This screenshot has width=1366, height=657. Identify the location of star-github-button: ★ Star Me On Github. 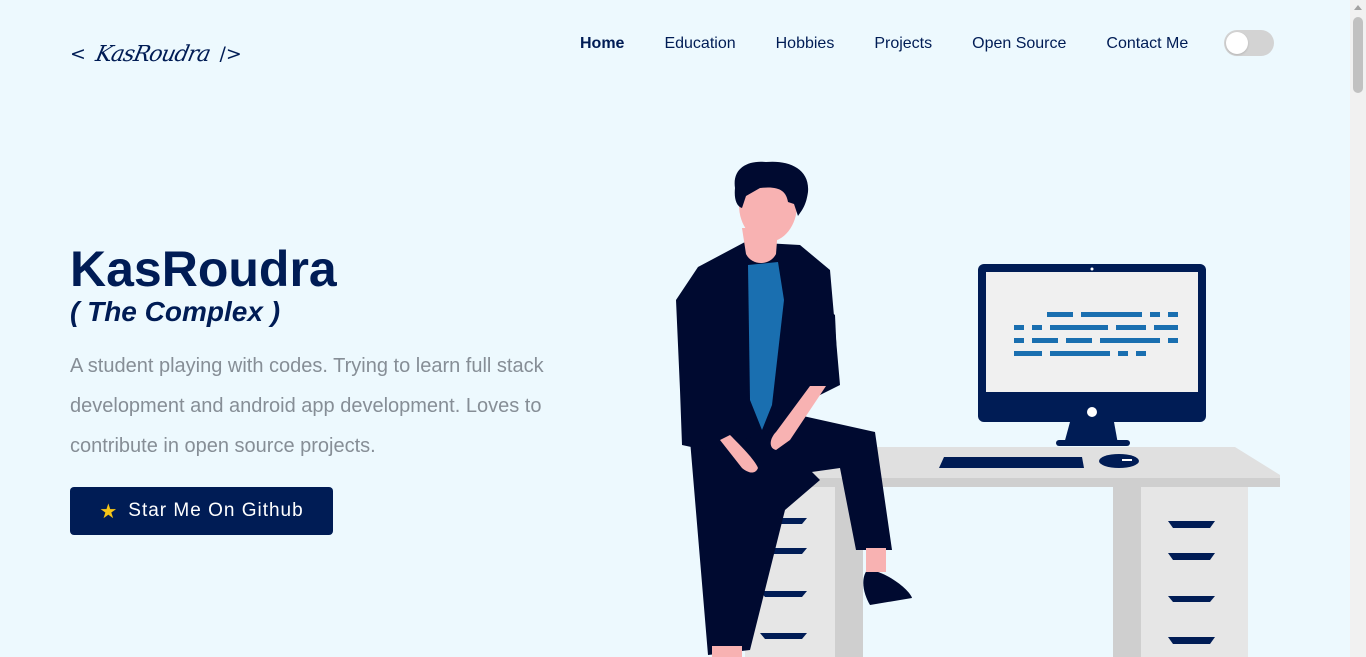
(201, 511).